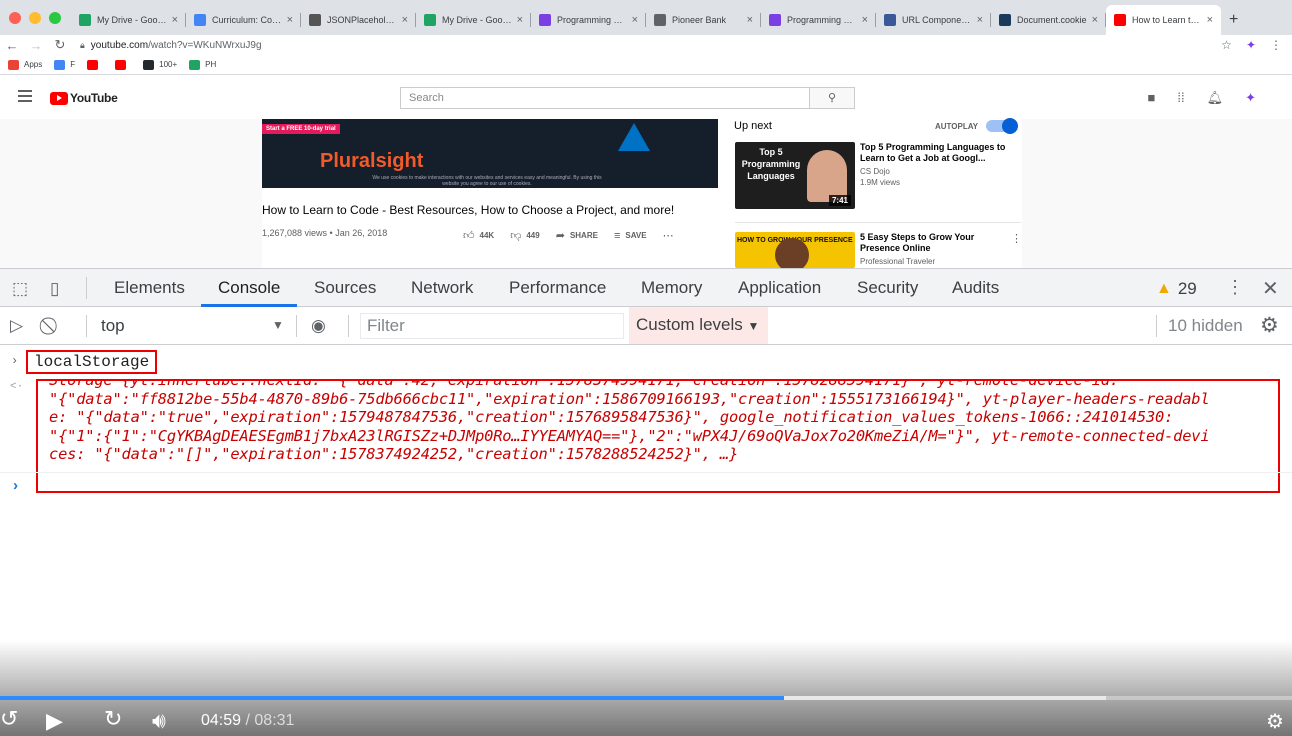 The width and height of the screenshot is (1292, 736). Describe the element at coordinates (25, 96) in the screenshot. I see `menu-icon` at that location.